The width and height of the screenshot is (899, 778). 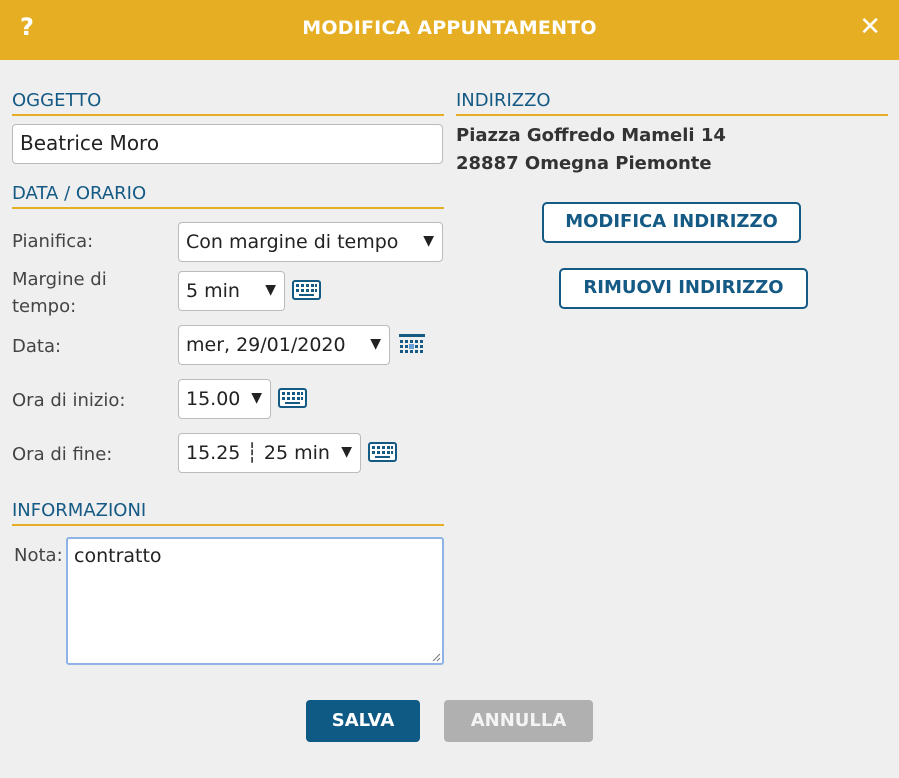 What do you see at coordinates (118, 556) in the screenshot?
I see `nota-value: contratto` at bounding box center [118, 556].